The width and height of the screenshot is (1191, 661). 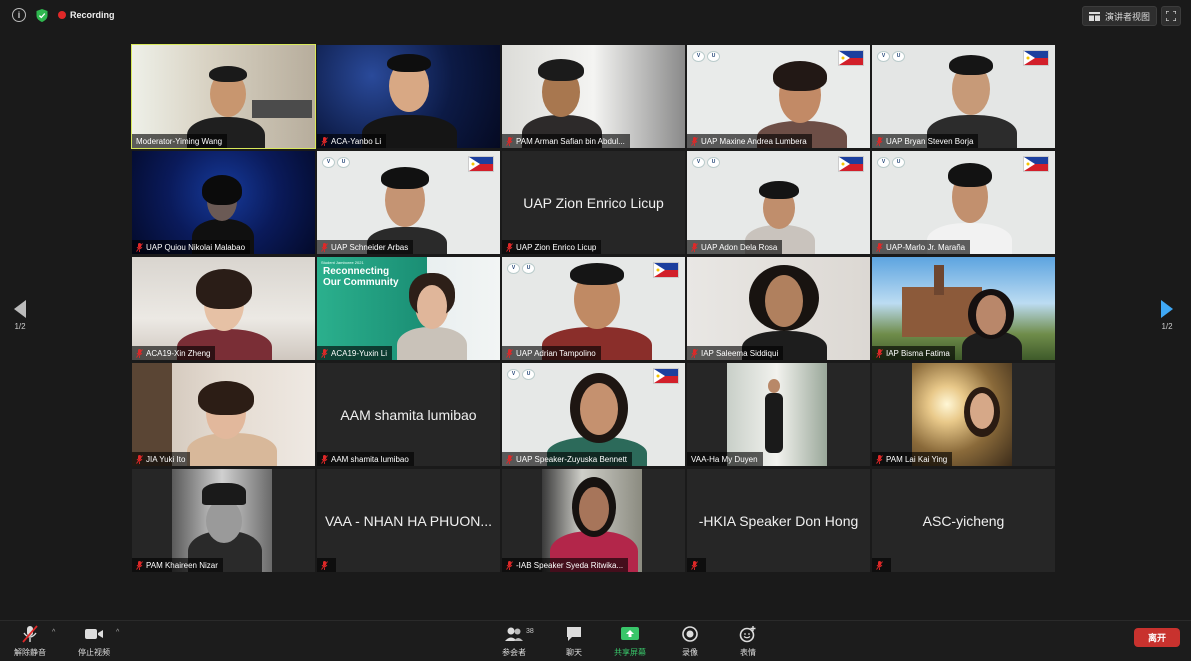 What do you see at coordinates (593, 308) in the screenshot?
I see `video-tile: VU UAP Adrian Tampolino` at bounding box center [593, 308].